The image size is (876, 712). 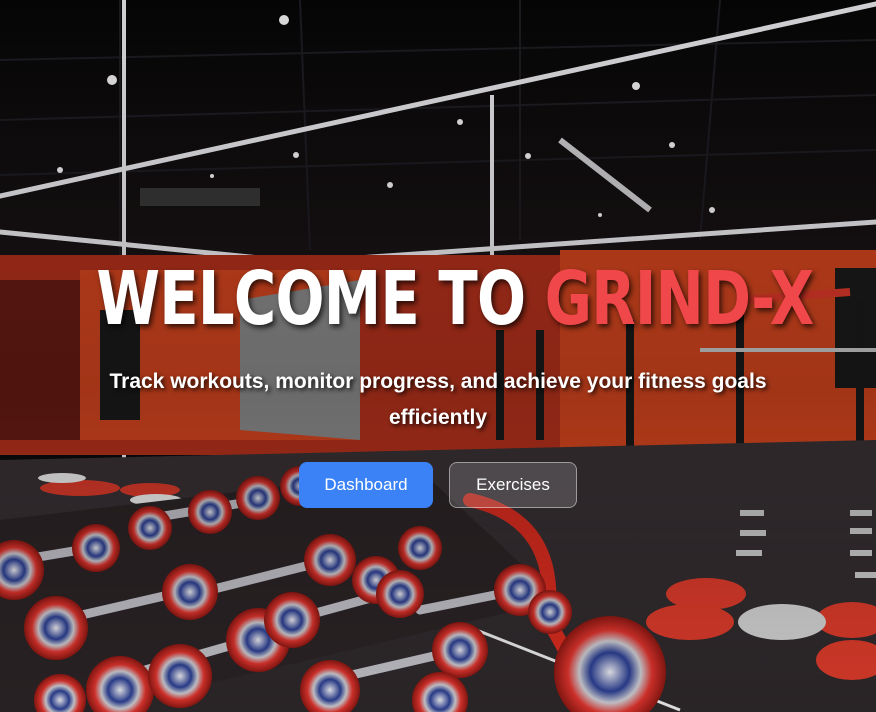 I want to click on hero-title: WELCOME TO GRIND-X, so click(x=455, y=299).